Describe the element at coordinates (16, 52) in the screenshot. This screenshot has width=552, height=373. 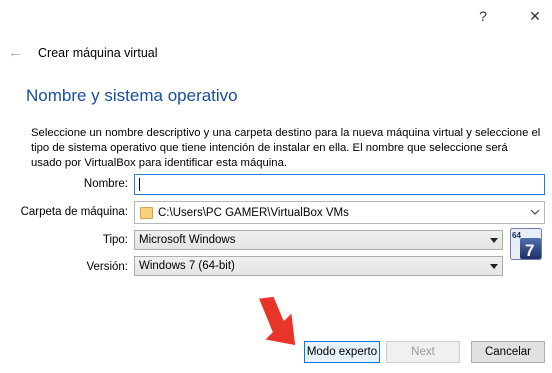
I see `back-arrow-icon: ←` at that location.